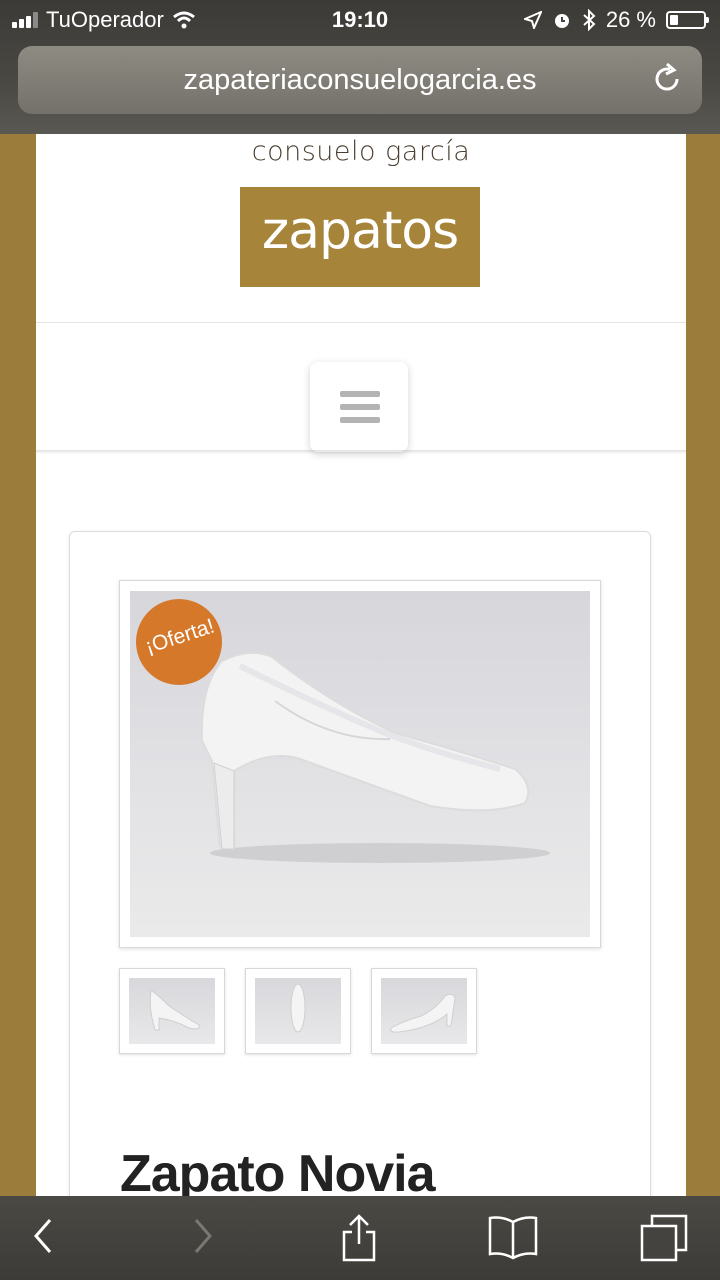  I want to click on thumbnail-shoe-side, so click(174, 1010).